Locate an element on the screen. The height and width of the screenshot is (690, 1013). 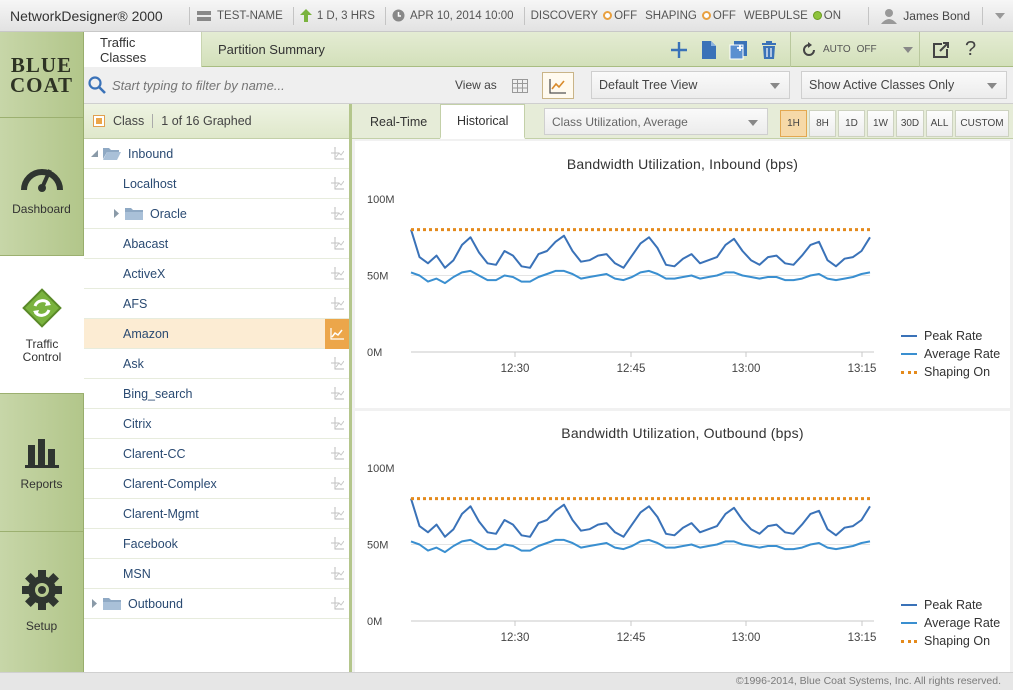
plus-icon is located at coordinates (679, 49).